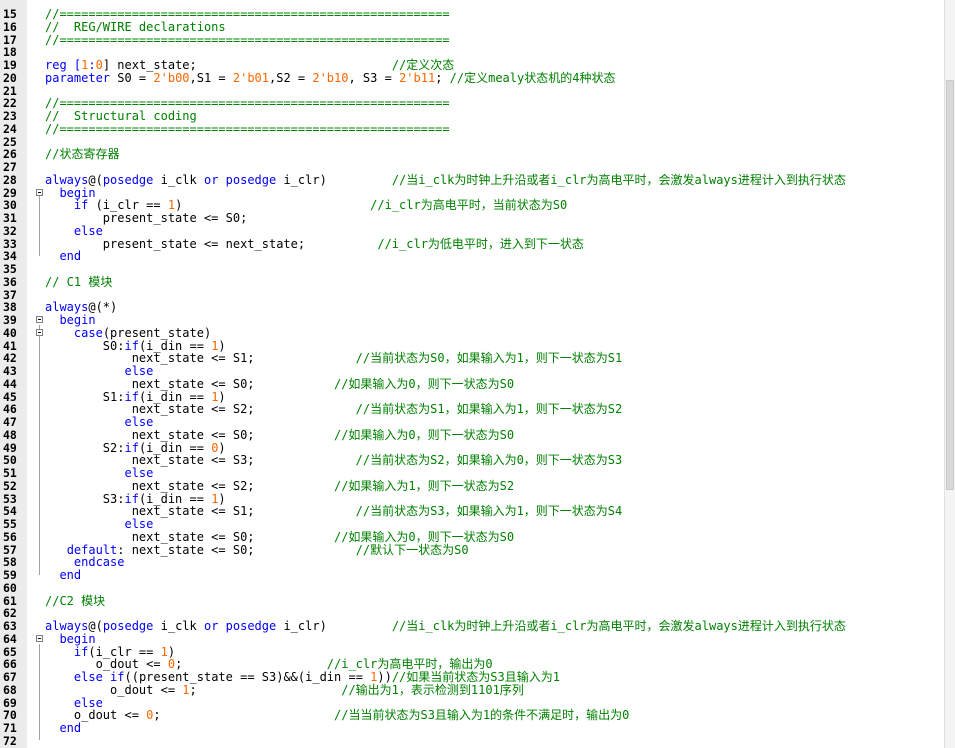 This screenshot has height=748, width=955. Describe the element at coordinates (474, 307) in the screenshot. I see `code-line: 38 always@(*)` at that location.